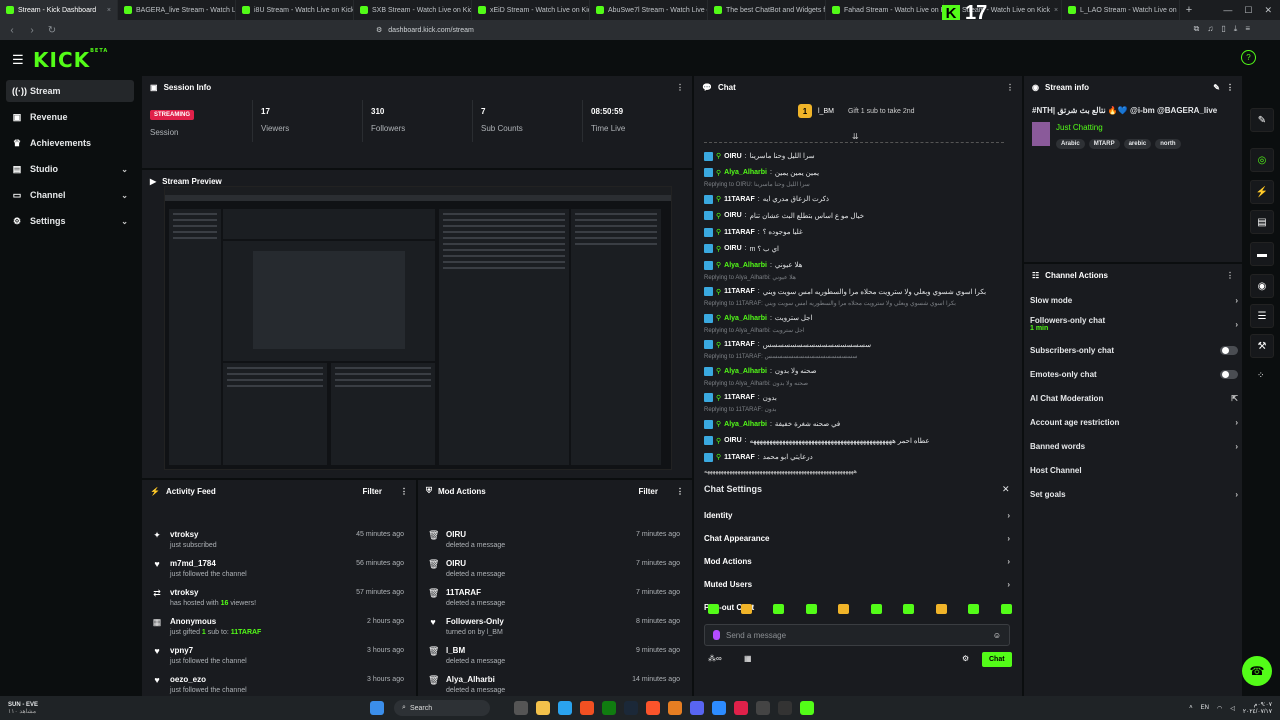  What do you see at coordinates (697, 708) in the screenshot?
I see `discord-icon` at bounding box center [697, 708].